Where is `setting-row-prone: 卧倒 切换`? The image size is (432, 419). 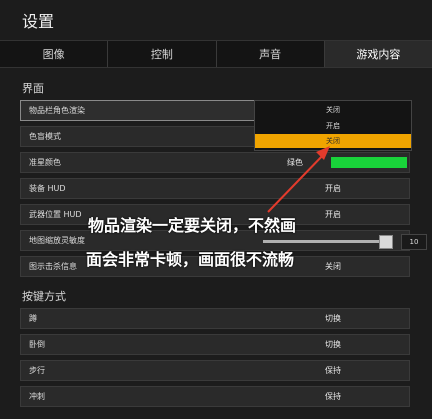
setting-row-prone: 卧倒 切换 is located at coordinates (215, 344).